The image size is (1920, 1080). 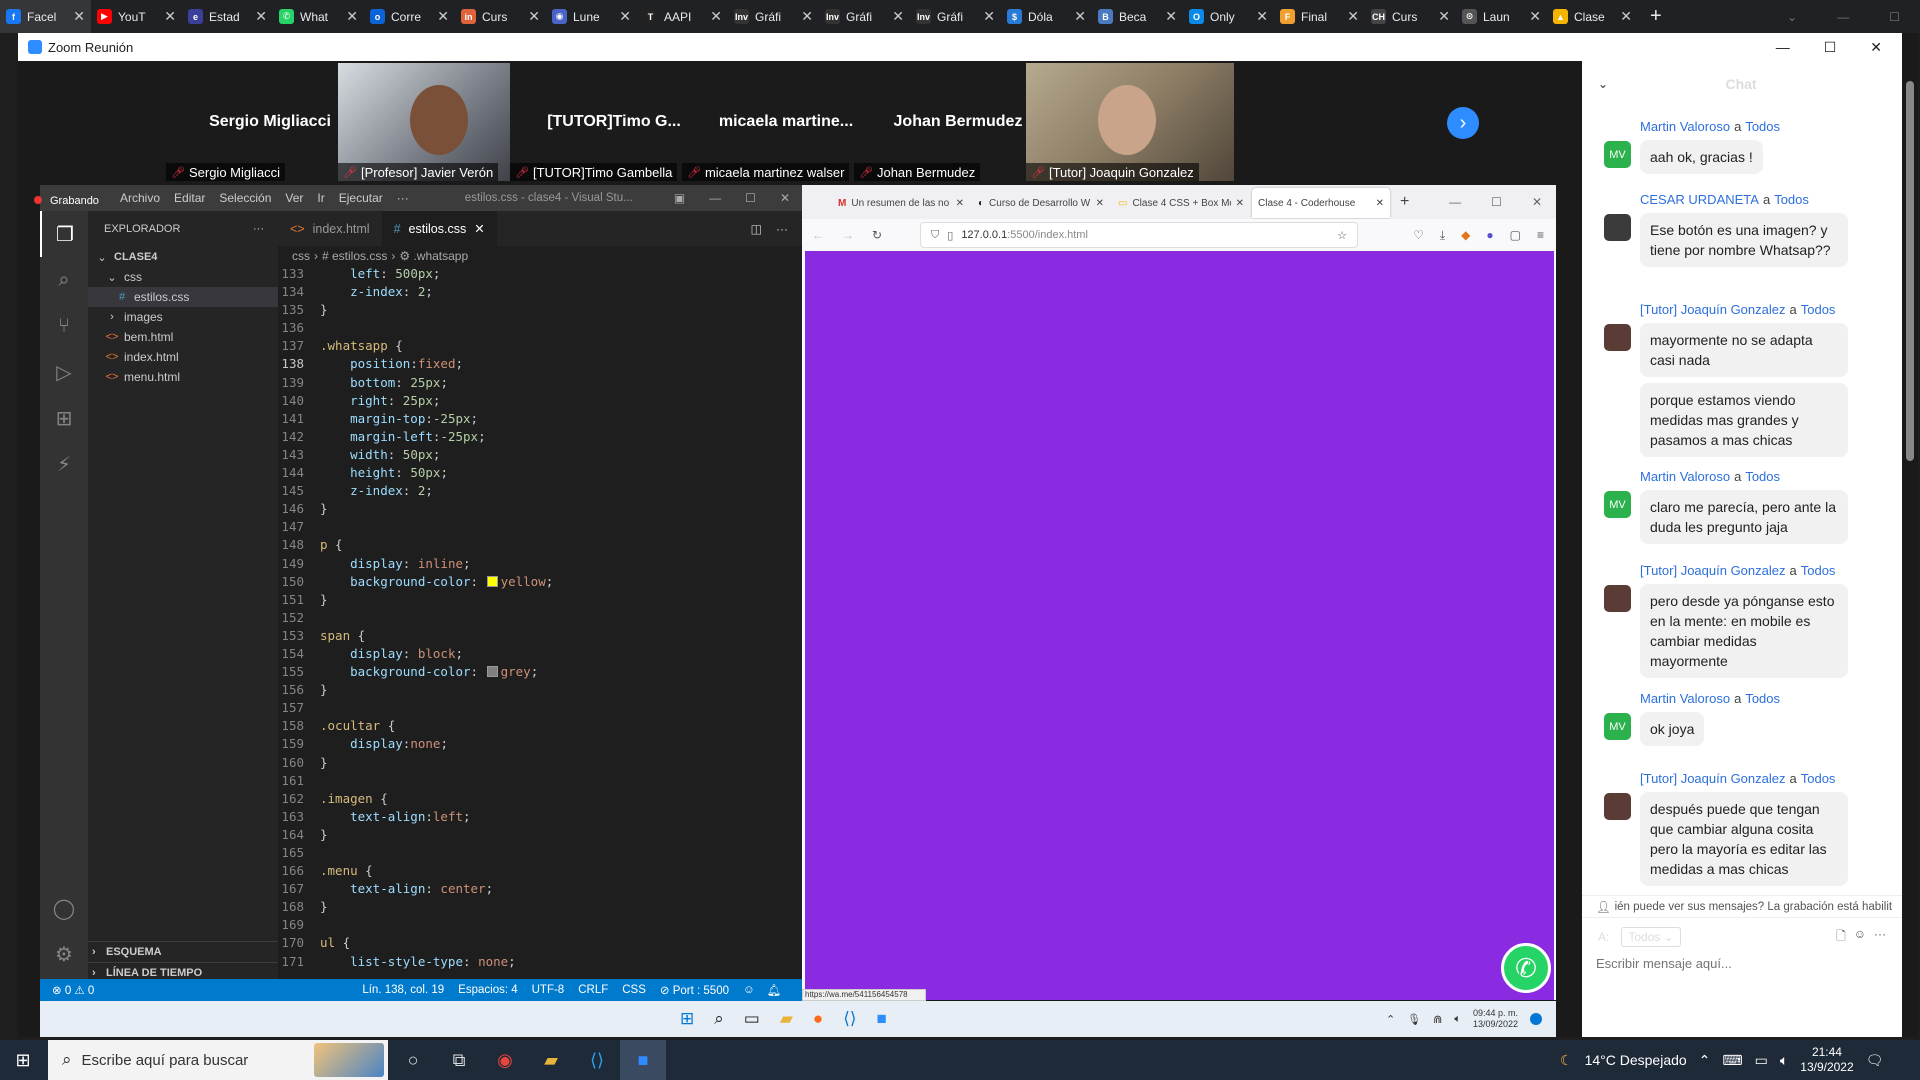 I want to click on code-line: 141 margin-top:-25px;, so click(x=537, y=420).